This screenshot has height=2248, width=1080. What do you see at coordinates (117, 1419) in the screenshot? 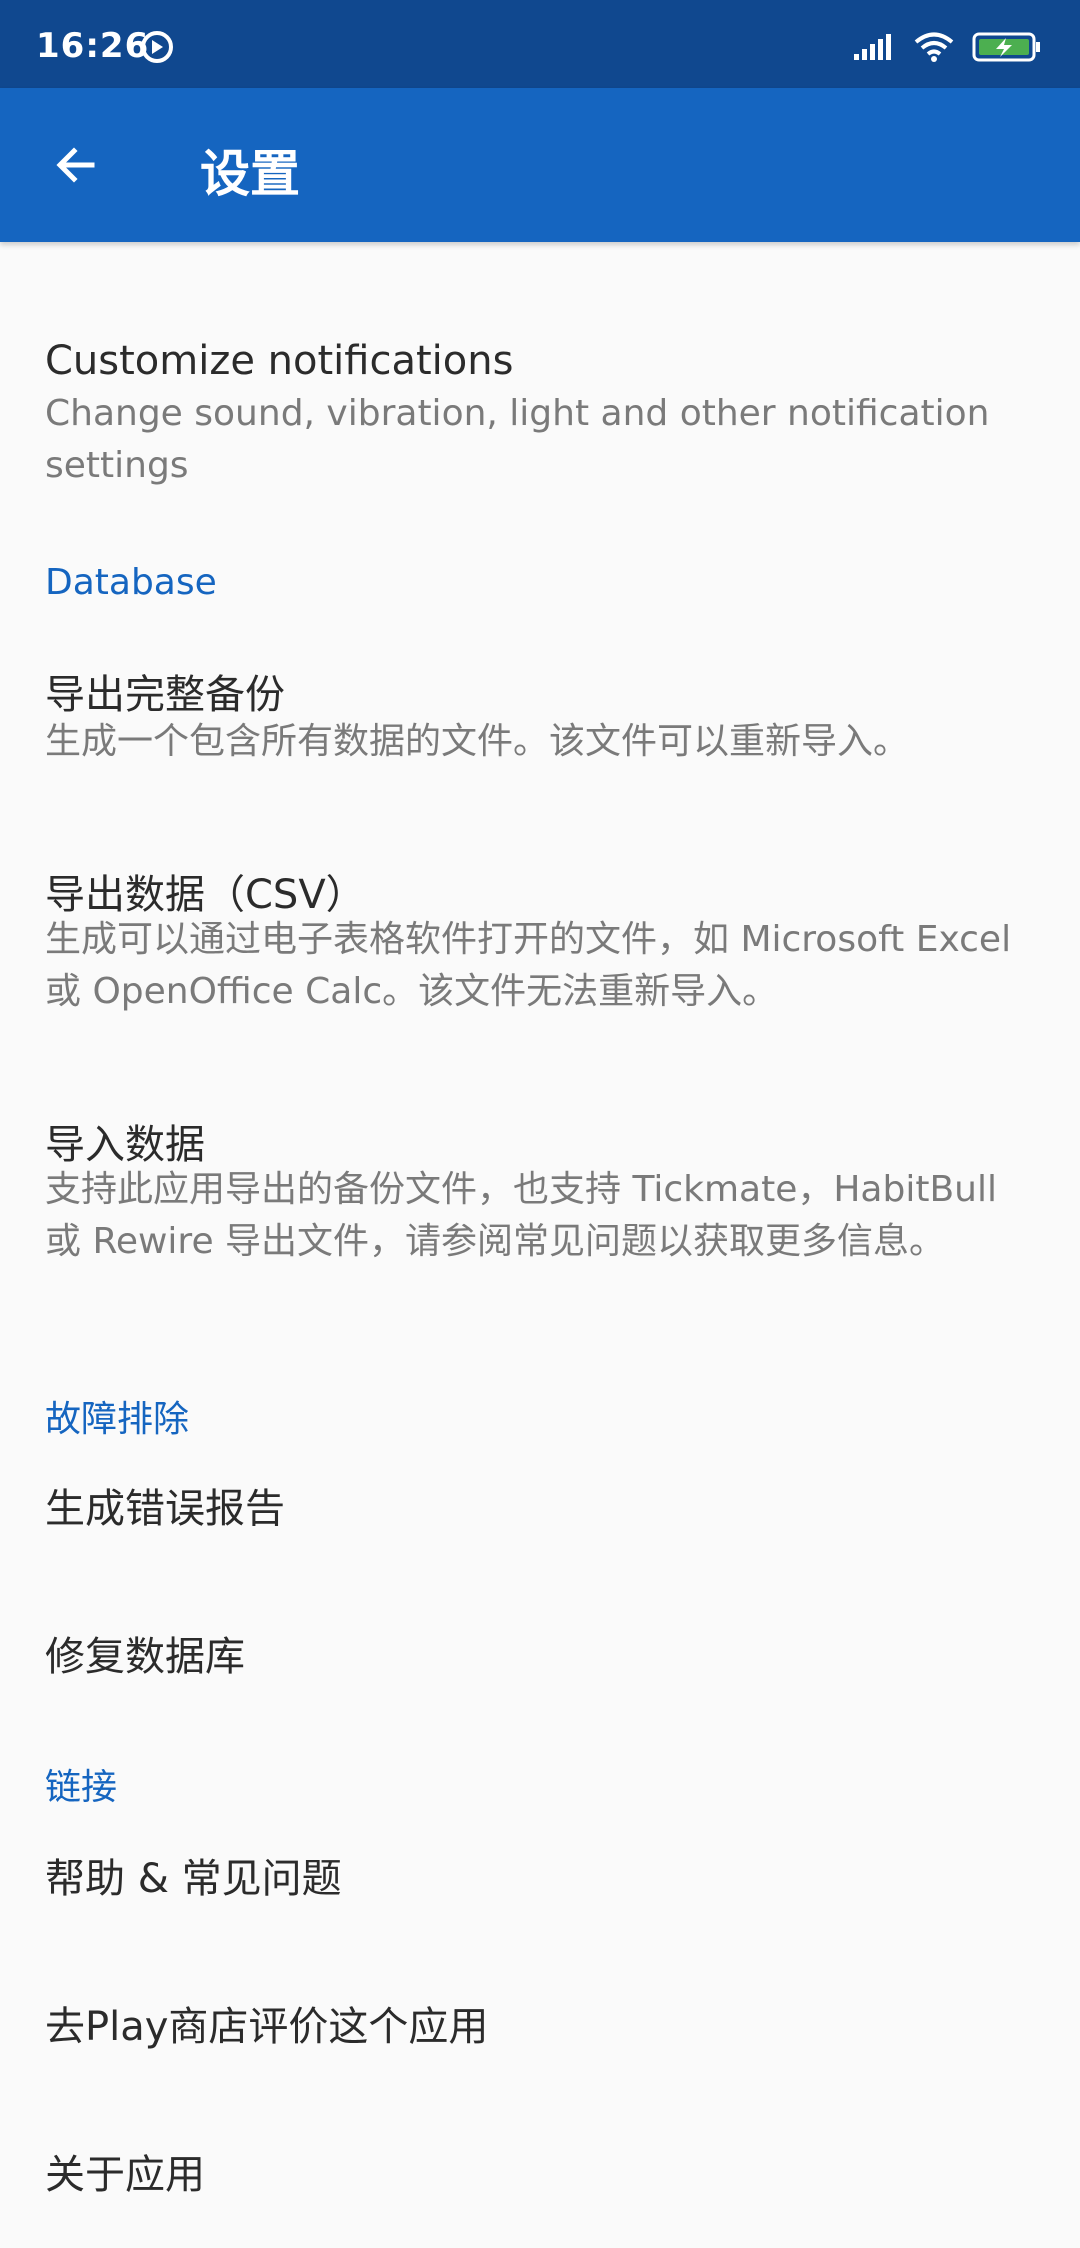
I see `category-troubleshooting: 故障排除` at bounding box center [117, 1419].